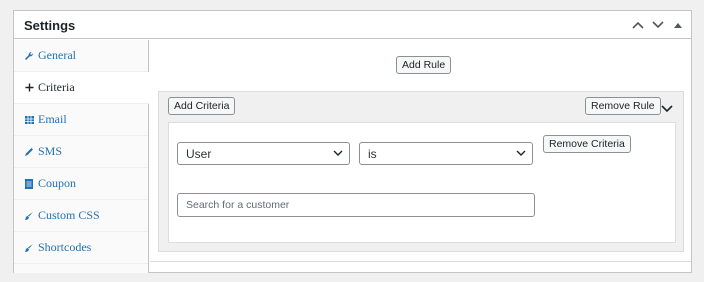 This screenshot has width=704, height=282. What do you see at coordinates (81, 184) in the screenshot?
I see `tab-coupon: Coupon` at bounding box center [81, 184].